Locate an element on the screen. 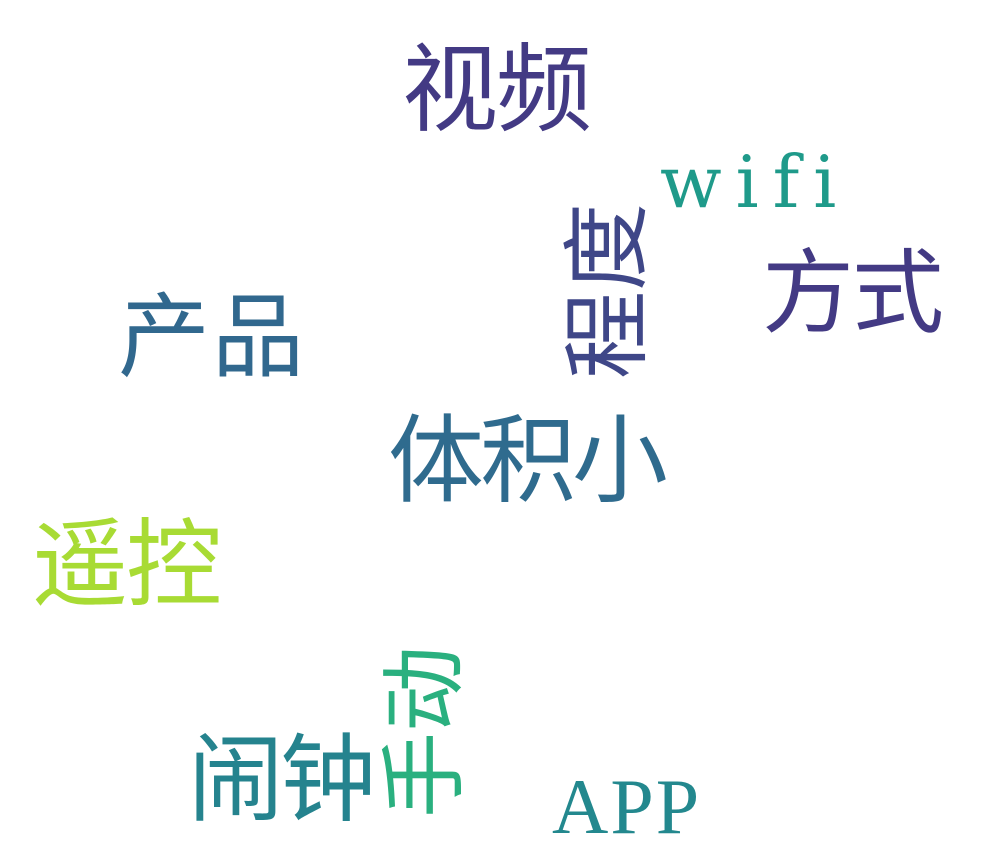  word-fangshi: 方式 is located at coordinates (853, 293).